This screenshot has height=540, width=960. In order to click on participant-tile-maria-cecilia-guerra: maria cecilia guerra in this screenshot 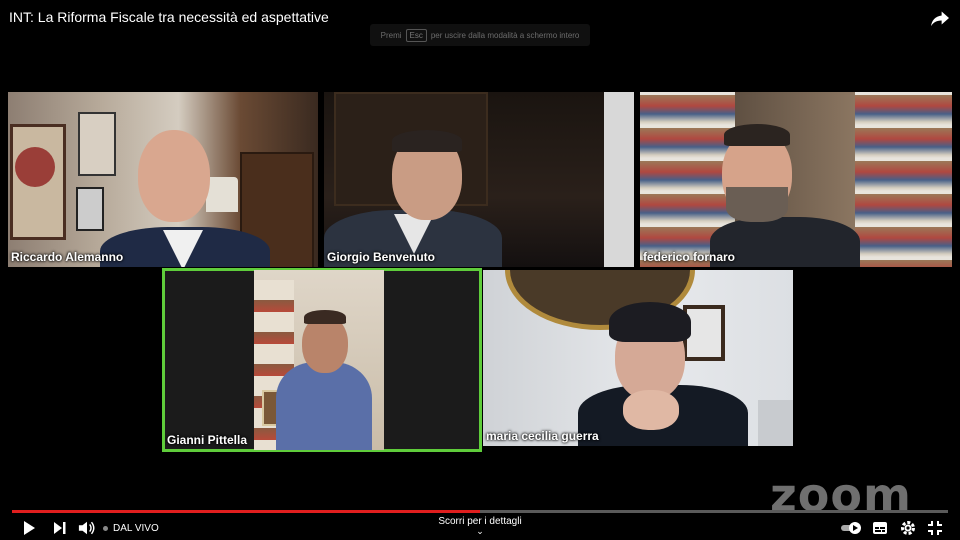, I will do `click(638, 358)`.